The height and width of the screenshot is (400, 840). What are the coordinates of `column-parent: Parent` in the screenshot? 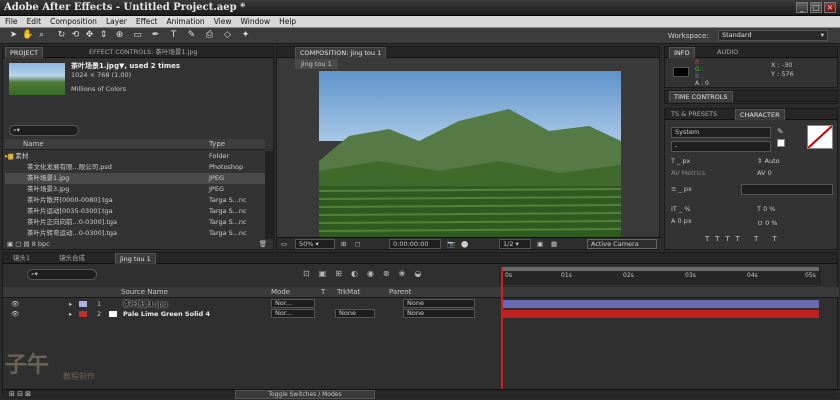 It's located at (400, 292).